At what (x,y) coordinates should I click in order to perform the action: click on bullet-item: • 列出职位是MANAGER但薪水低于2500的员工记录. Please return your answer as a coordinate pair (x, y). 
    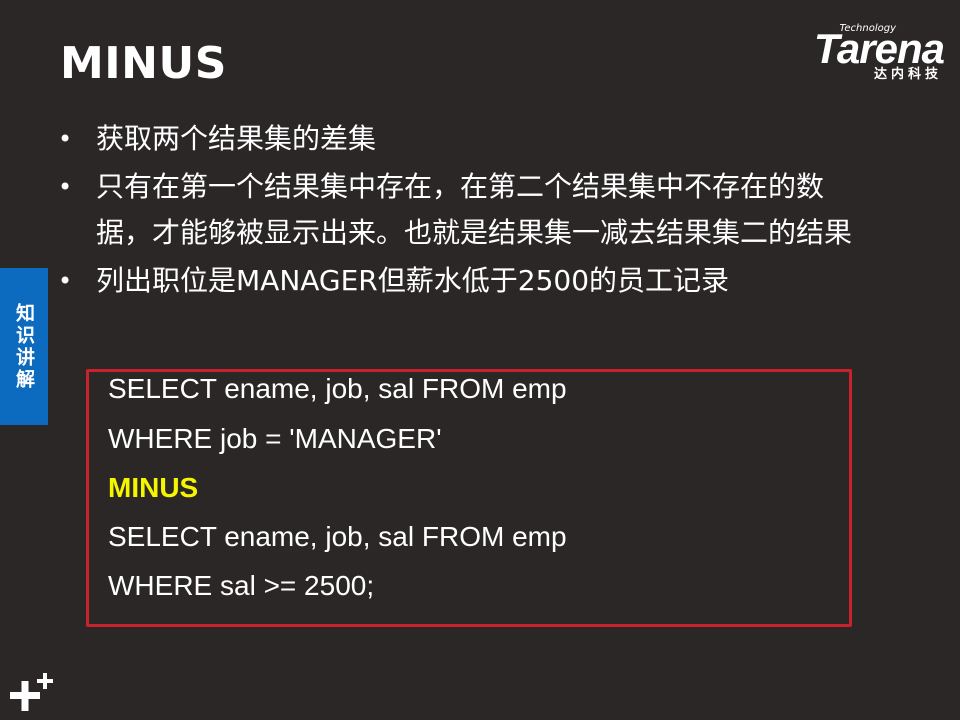
    Looking at the image, I should click on (468, 281).